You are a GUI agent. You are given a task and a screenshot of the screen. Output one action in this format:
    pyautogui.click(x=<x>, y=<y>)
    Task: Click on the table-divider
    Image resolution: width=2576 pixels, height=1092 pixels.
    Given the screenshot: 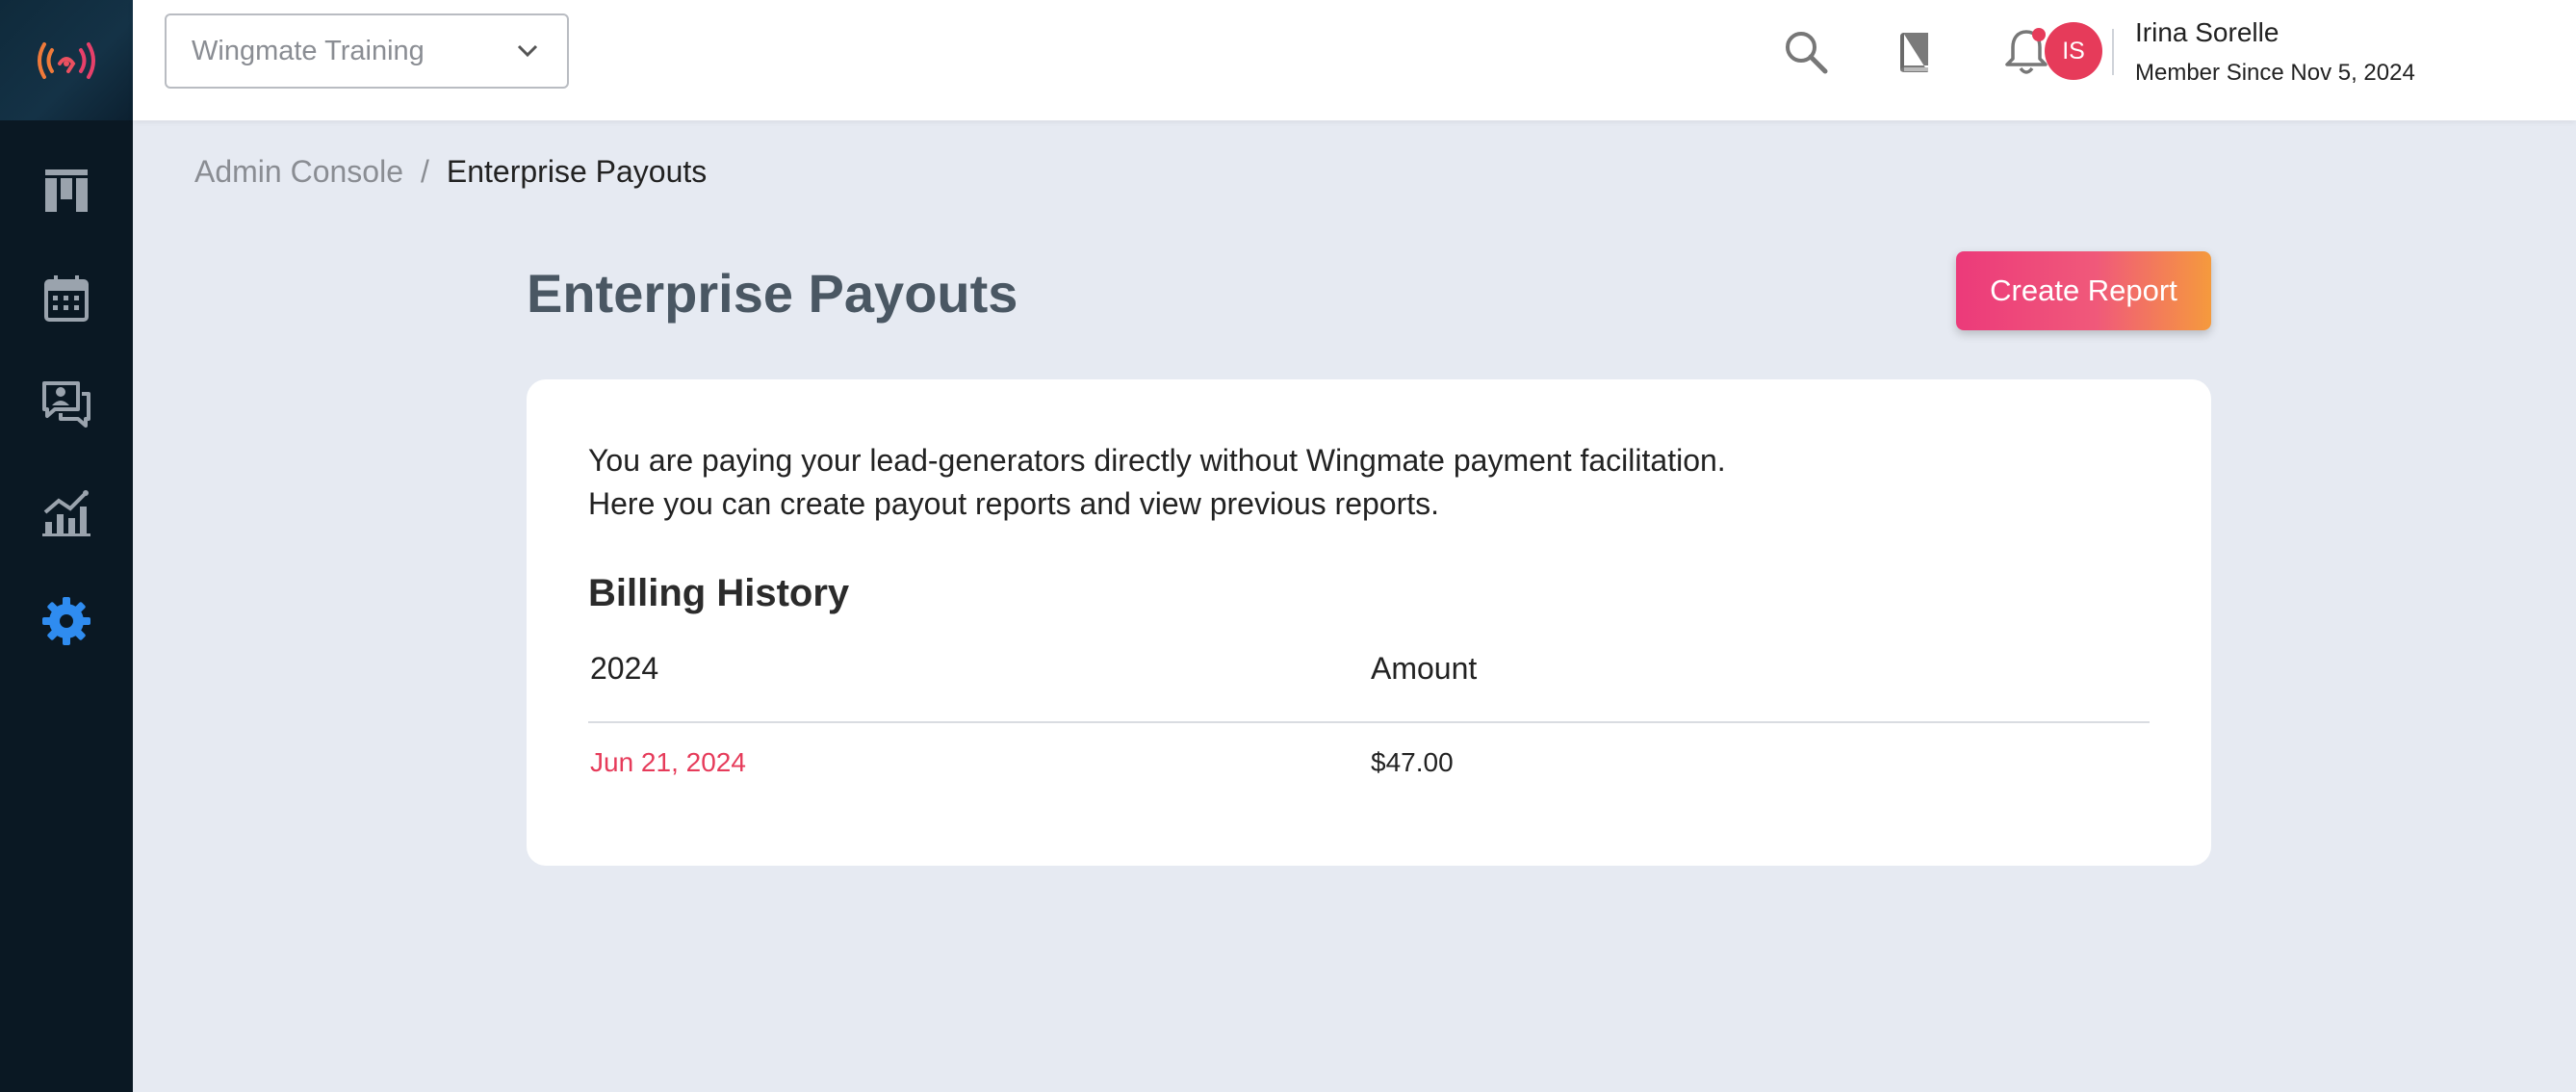 What is the action you would take?
    pyautogui.click(x=1369, y=722)
    